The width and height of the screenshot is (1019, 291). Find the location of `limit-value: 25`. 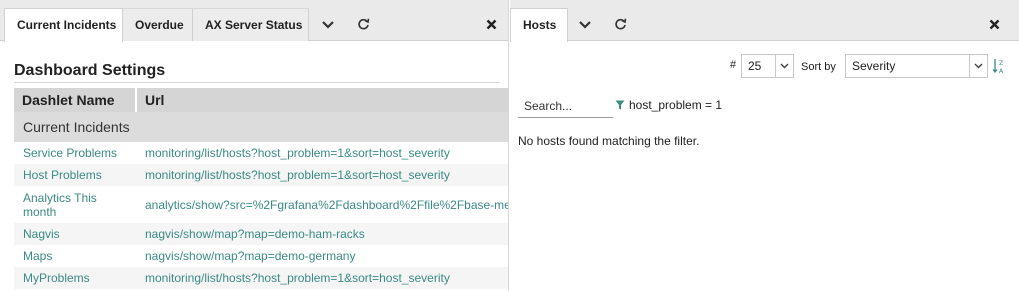

limit-value: 25 is located at coordinates (755, 66).